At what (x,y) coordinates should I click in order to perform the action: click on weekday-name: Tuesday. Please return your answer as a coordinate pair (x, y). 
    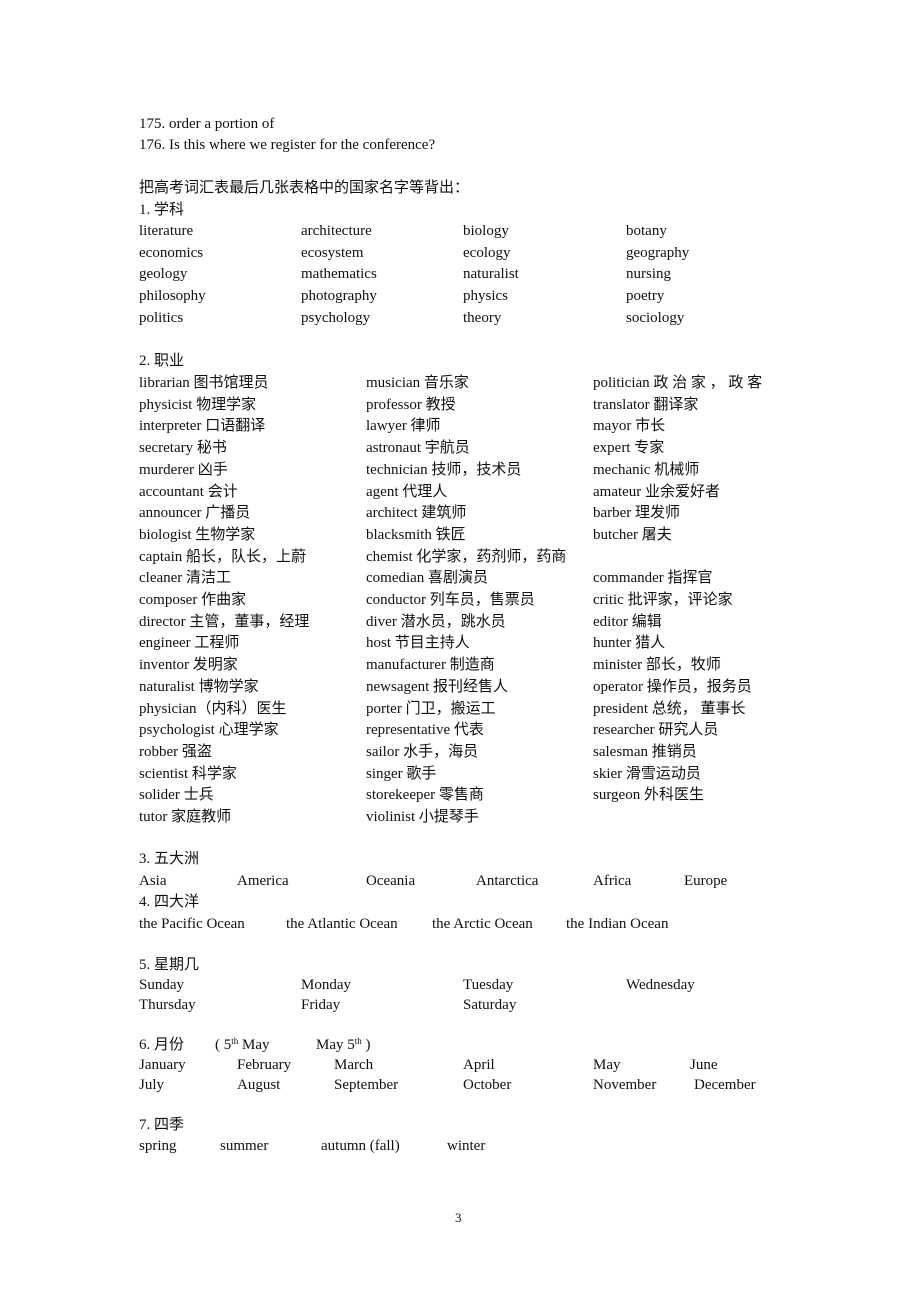
    Looking at the image, I should click on (488, 985).